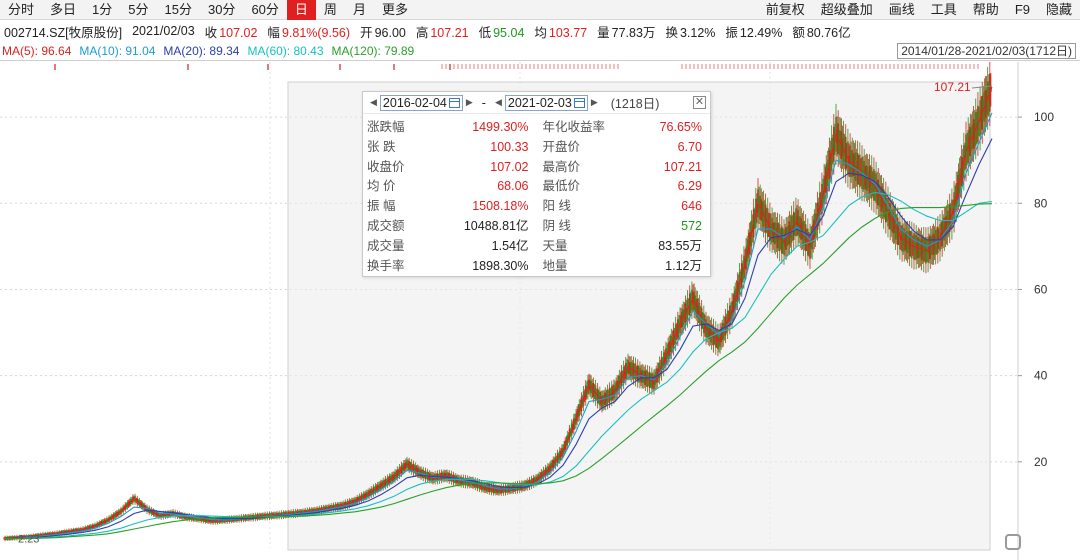 This screenshot has width=1080, height=560. I want to click on avg-field: 均 103.77, so click(560, 31).